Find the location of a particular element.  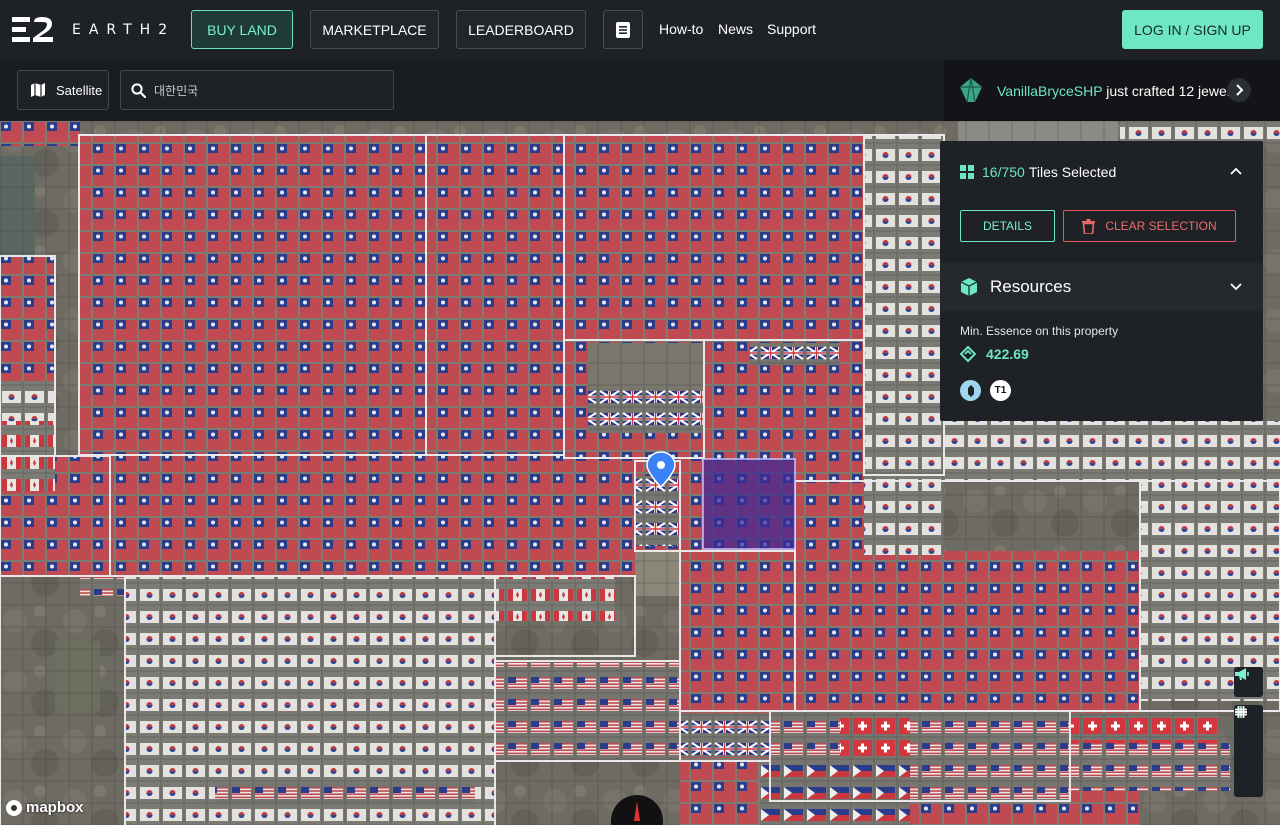

details-button: DETAILS is located at coordinates (1007, 226).